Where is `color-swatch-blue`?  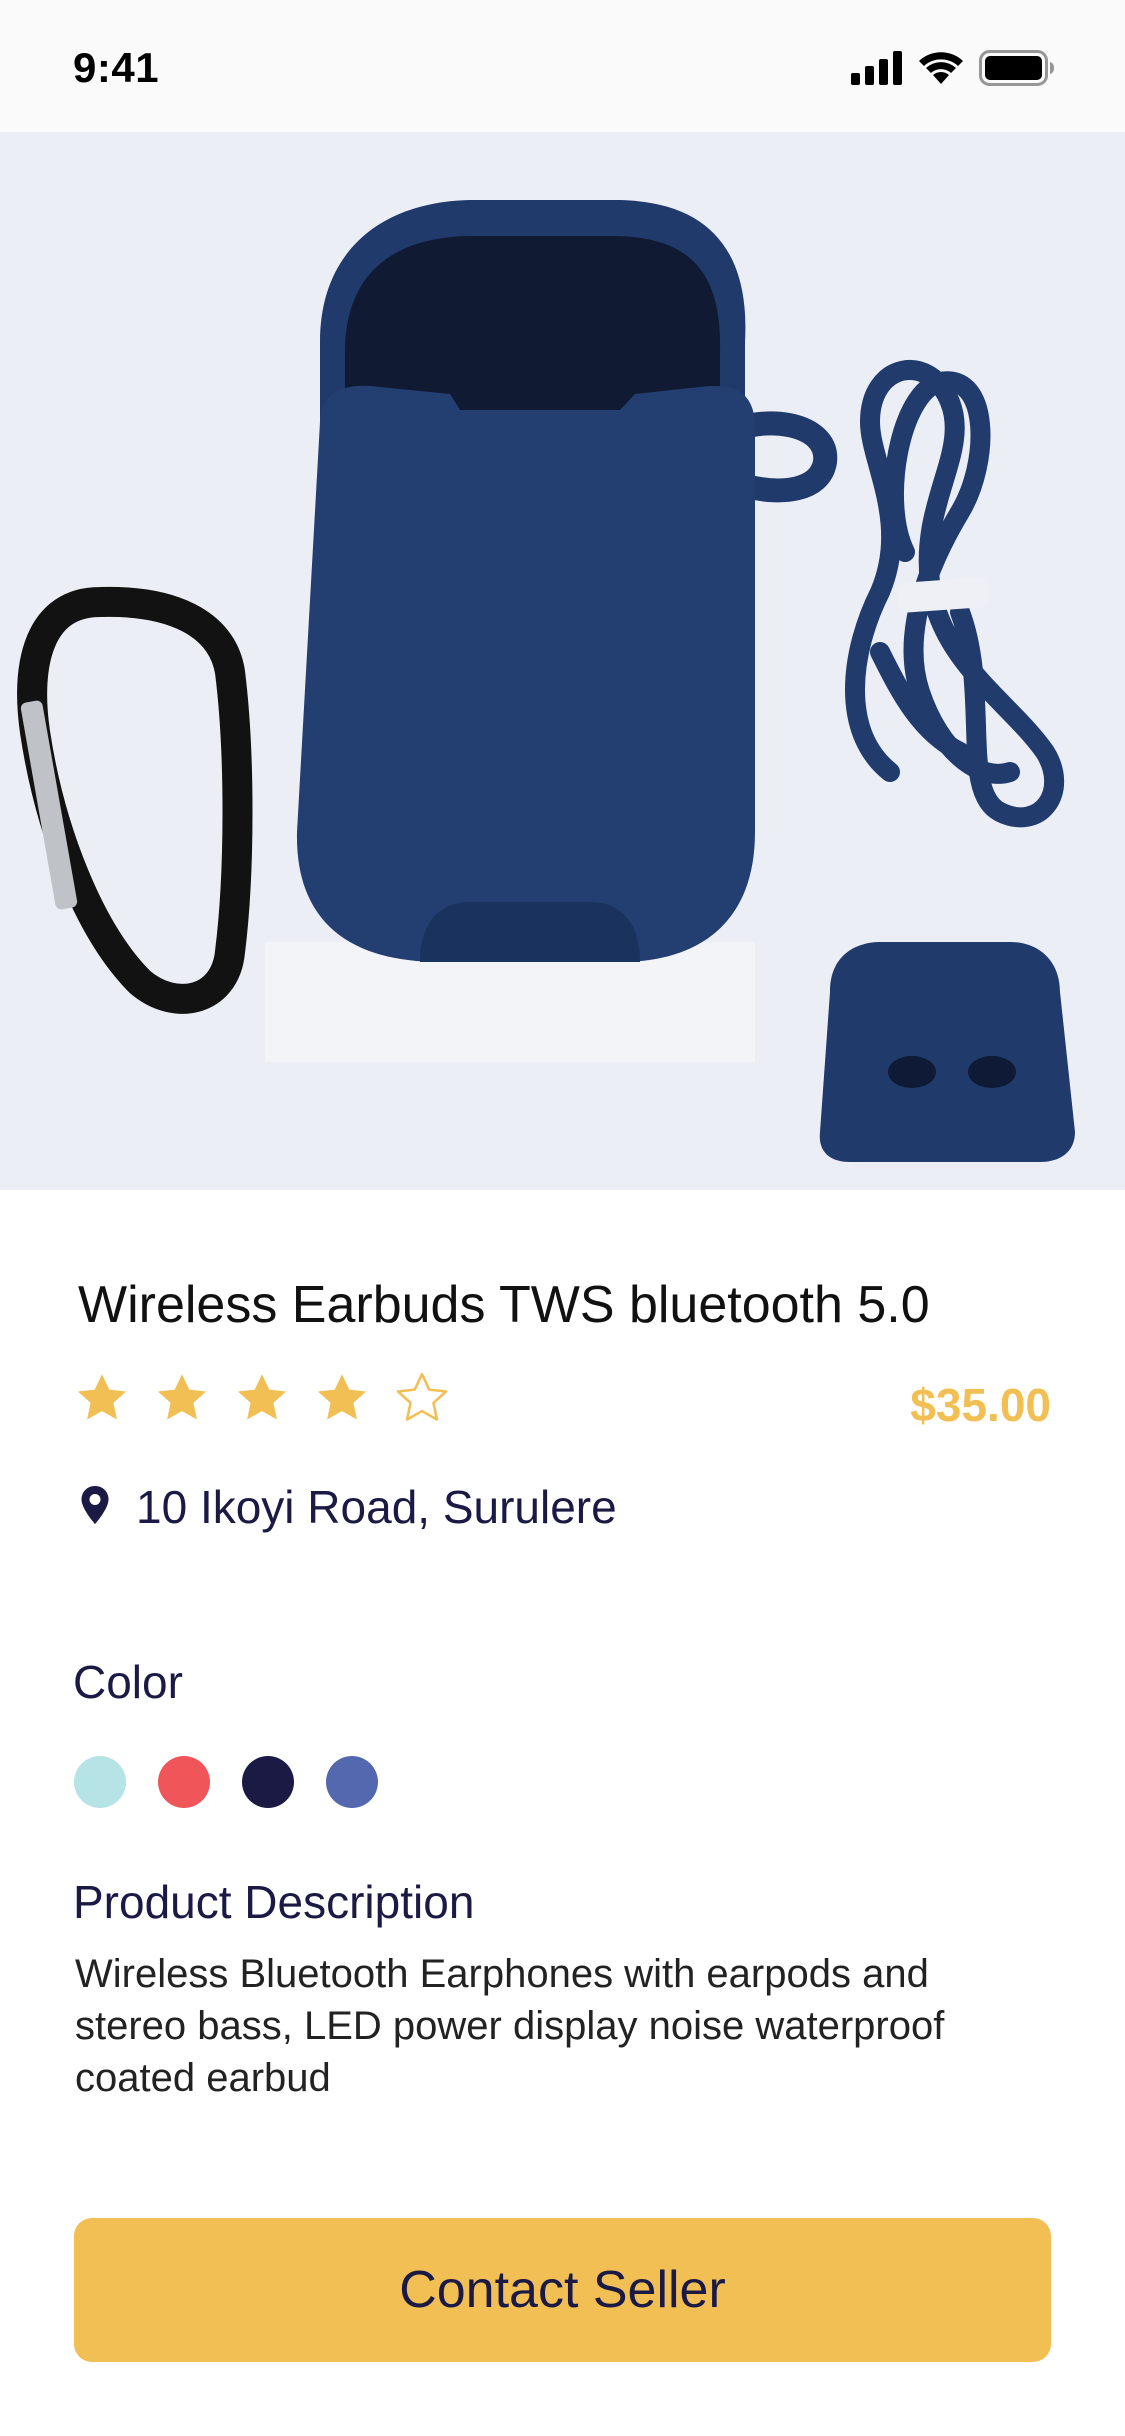 color-swatch-blue is located at coordinates (352, 1782).